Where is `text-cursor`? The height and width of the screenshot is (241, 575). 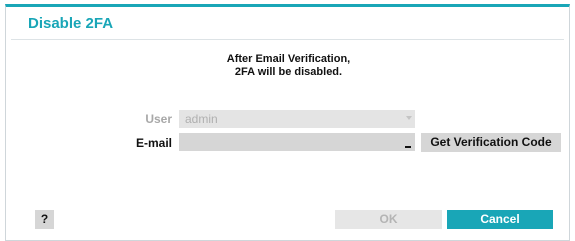 text-cursor is located at coordinates (408, 147).